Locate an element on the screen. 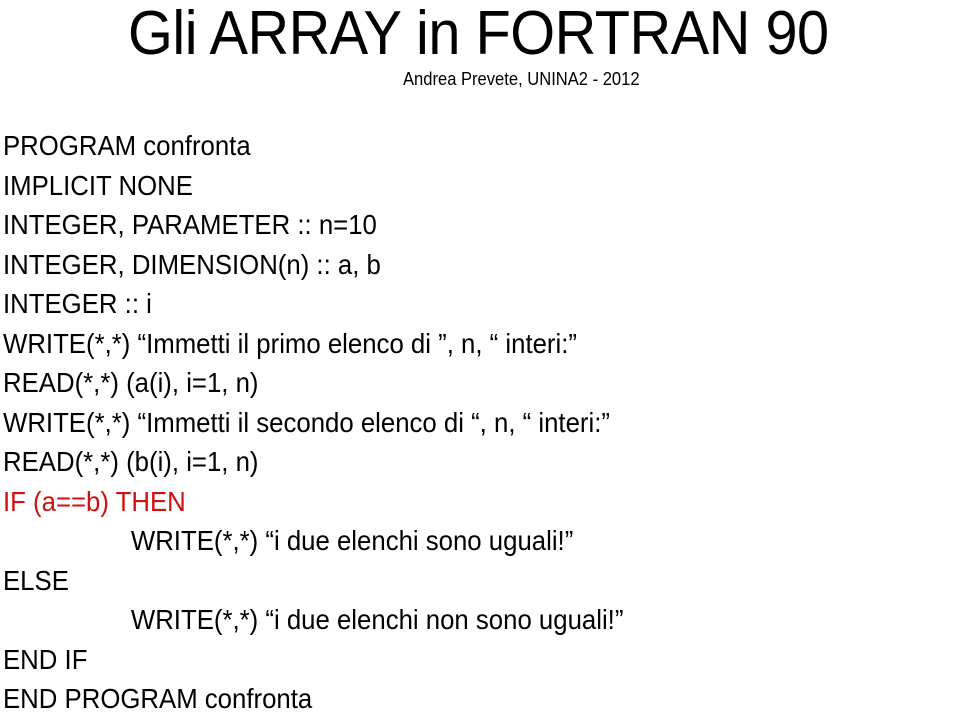 The height and width of the screenshot is (719, 960). code-line: PROGRAM confronta is located at coordinates (127, 145).